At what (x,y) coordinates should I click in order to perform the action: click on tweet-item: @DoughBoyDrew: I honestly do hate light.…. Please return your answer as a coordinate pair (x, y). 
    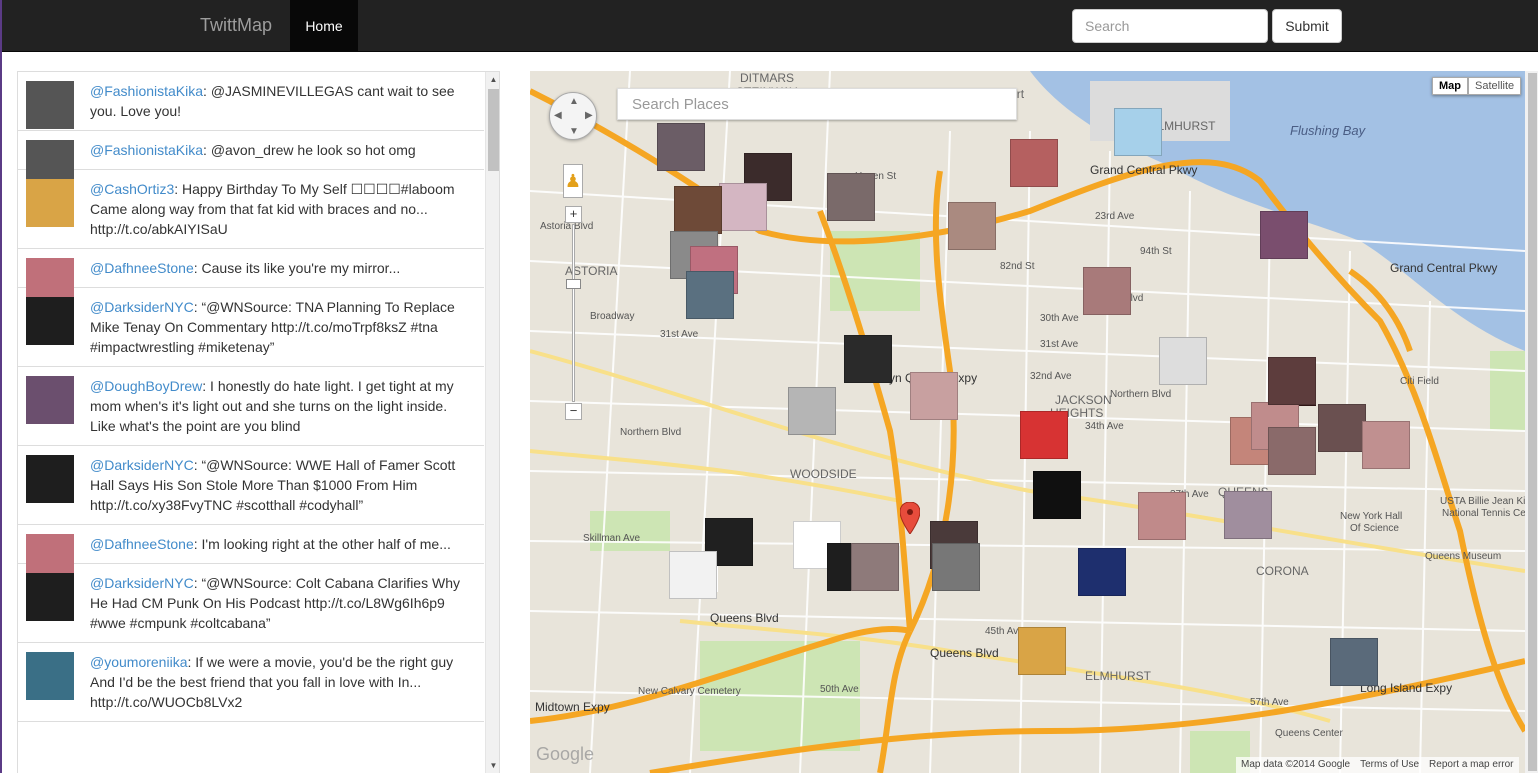
    Looking at the image, I should click on (251, 406).